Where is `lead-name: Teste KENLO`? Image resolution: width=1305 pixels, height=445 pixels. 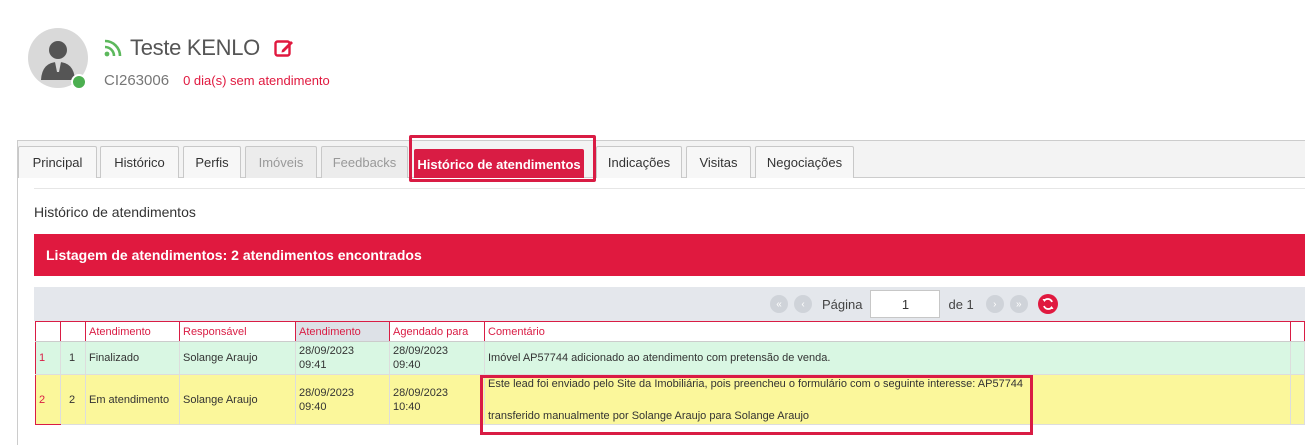
lead-name: Teste KENLO is located at coordinates (195, 47).